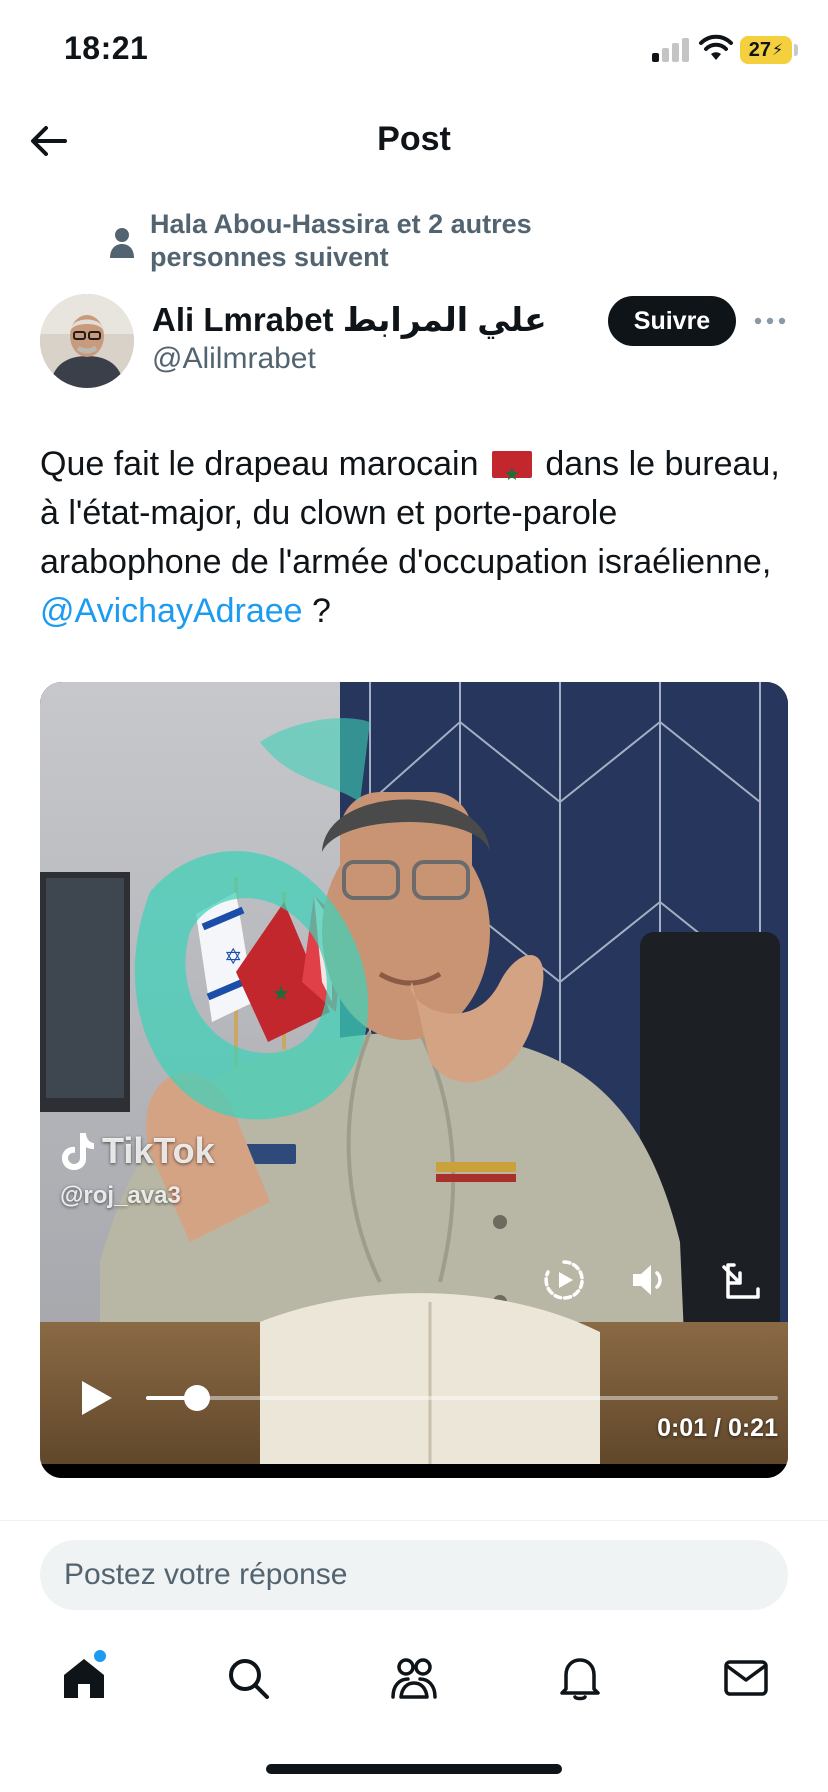 This screenshot has width=828, height=1792. I want to click on battery-tip, so click(796, 50).